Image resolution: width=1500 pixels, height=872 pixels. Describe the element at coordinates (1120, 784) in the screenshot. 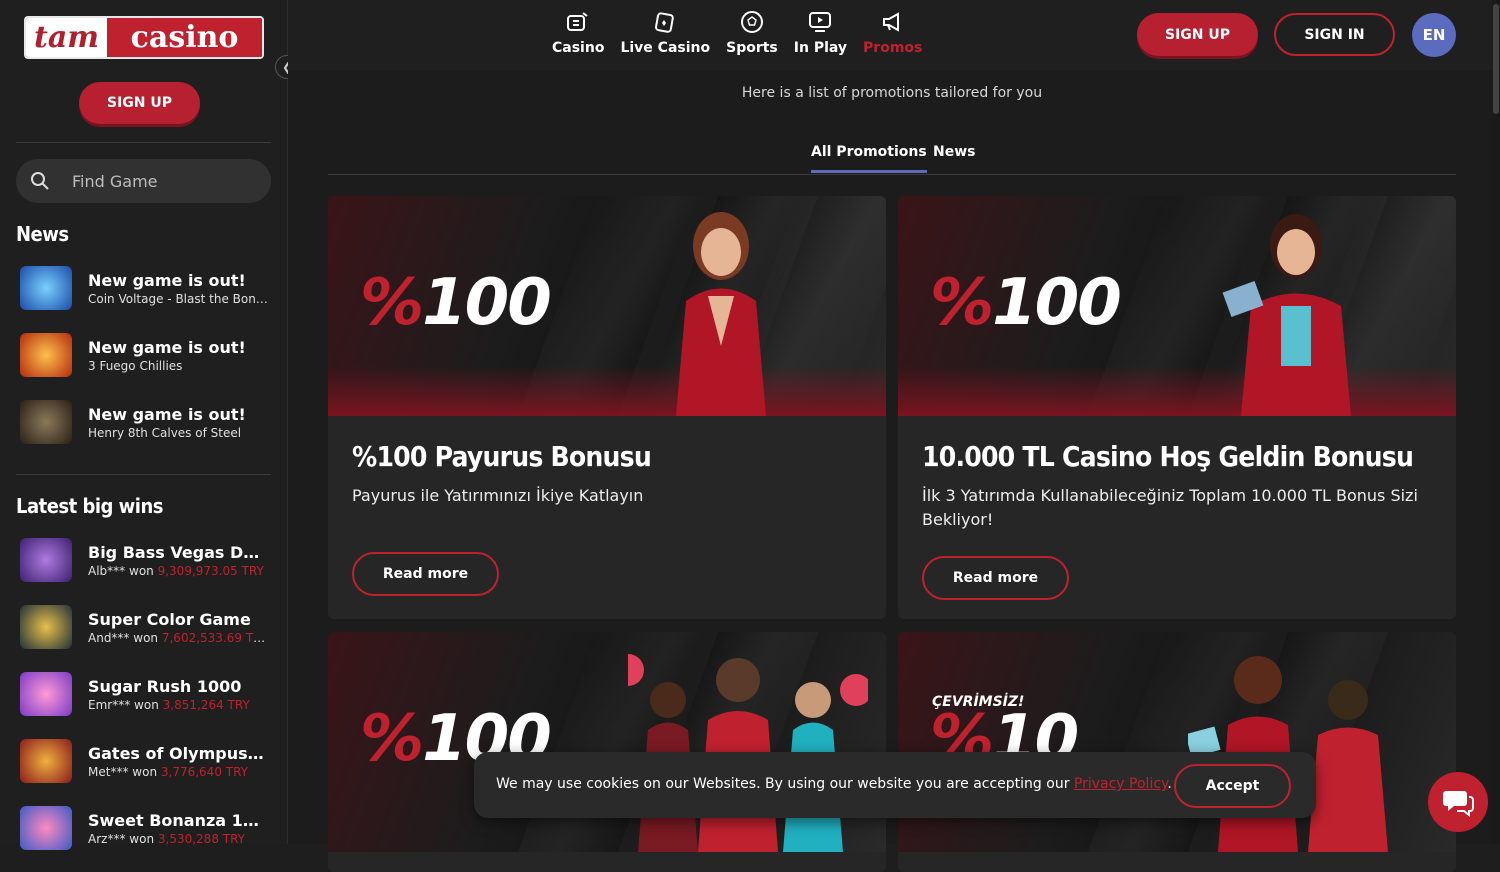

I see `privacy-policy-link: Privacy Policy` at that location.